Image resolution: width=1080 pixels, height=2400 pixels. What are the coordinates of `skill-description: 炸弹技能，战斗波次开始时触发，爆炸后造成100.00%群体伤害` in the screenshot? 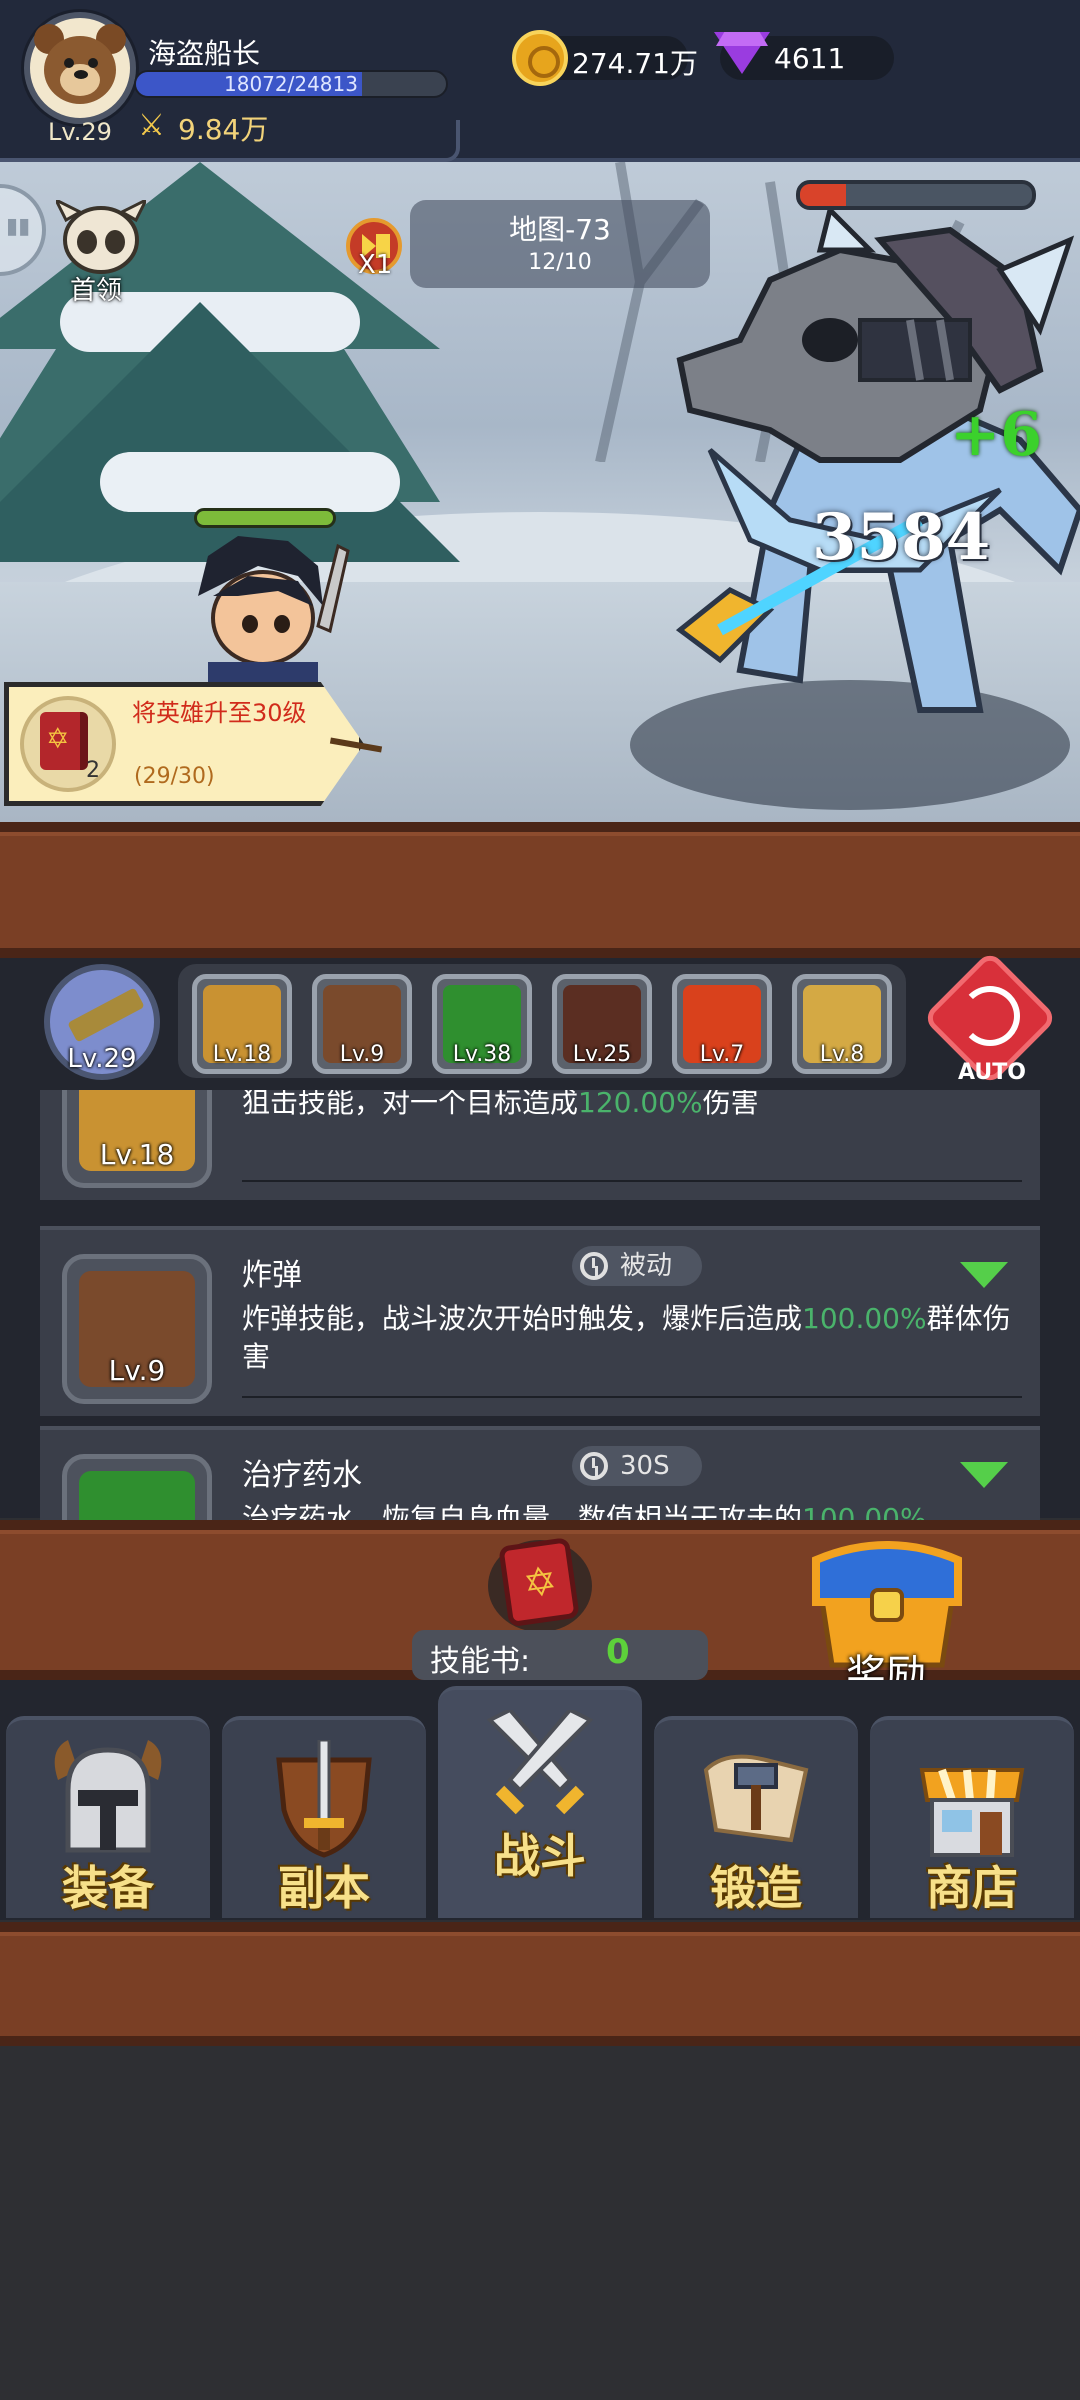 It's located at (637, 1338).